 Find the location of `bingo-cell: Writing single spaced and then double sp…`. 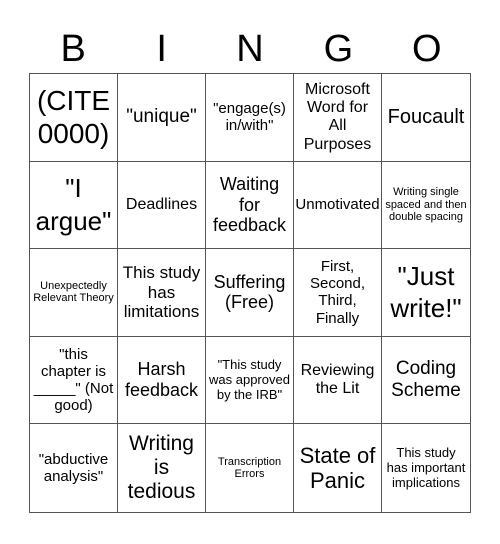

bingo-cell: Writing single spaced and then double sp… is located at coordinates (426, 206).